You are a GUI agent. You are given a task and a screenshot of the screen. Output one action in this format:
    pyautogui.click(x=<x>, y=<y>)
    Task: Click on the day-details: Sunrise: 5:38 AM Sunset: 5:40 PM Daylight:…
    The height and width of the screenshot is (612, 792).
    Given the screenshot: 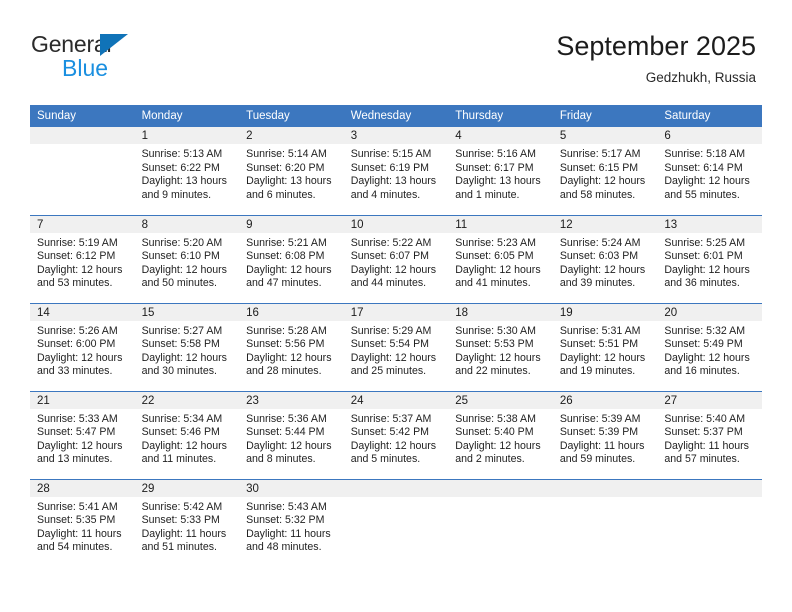 What is the action you would take?
    pyautogui.click(x=500, y=438)
    